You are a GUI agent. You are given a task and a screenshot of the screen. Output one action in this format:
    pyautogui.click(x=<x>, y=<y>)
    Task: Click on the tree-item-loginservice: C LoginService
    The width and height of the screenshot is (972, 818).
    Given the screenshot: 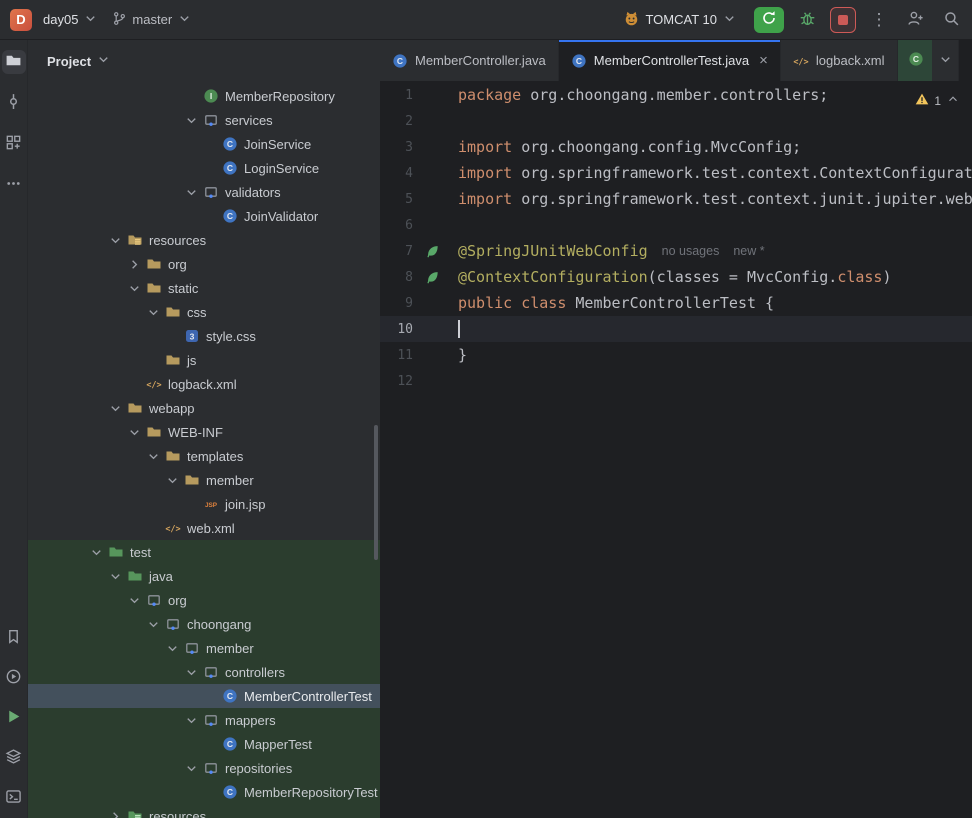 What is the action you would take?
    pyautogui.click(x=204, y=168)
    